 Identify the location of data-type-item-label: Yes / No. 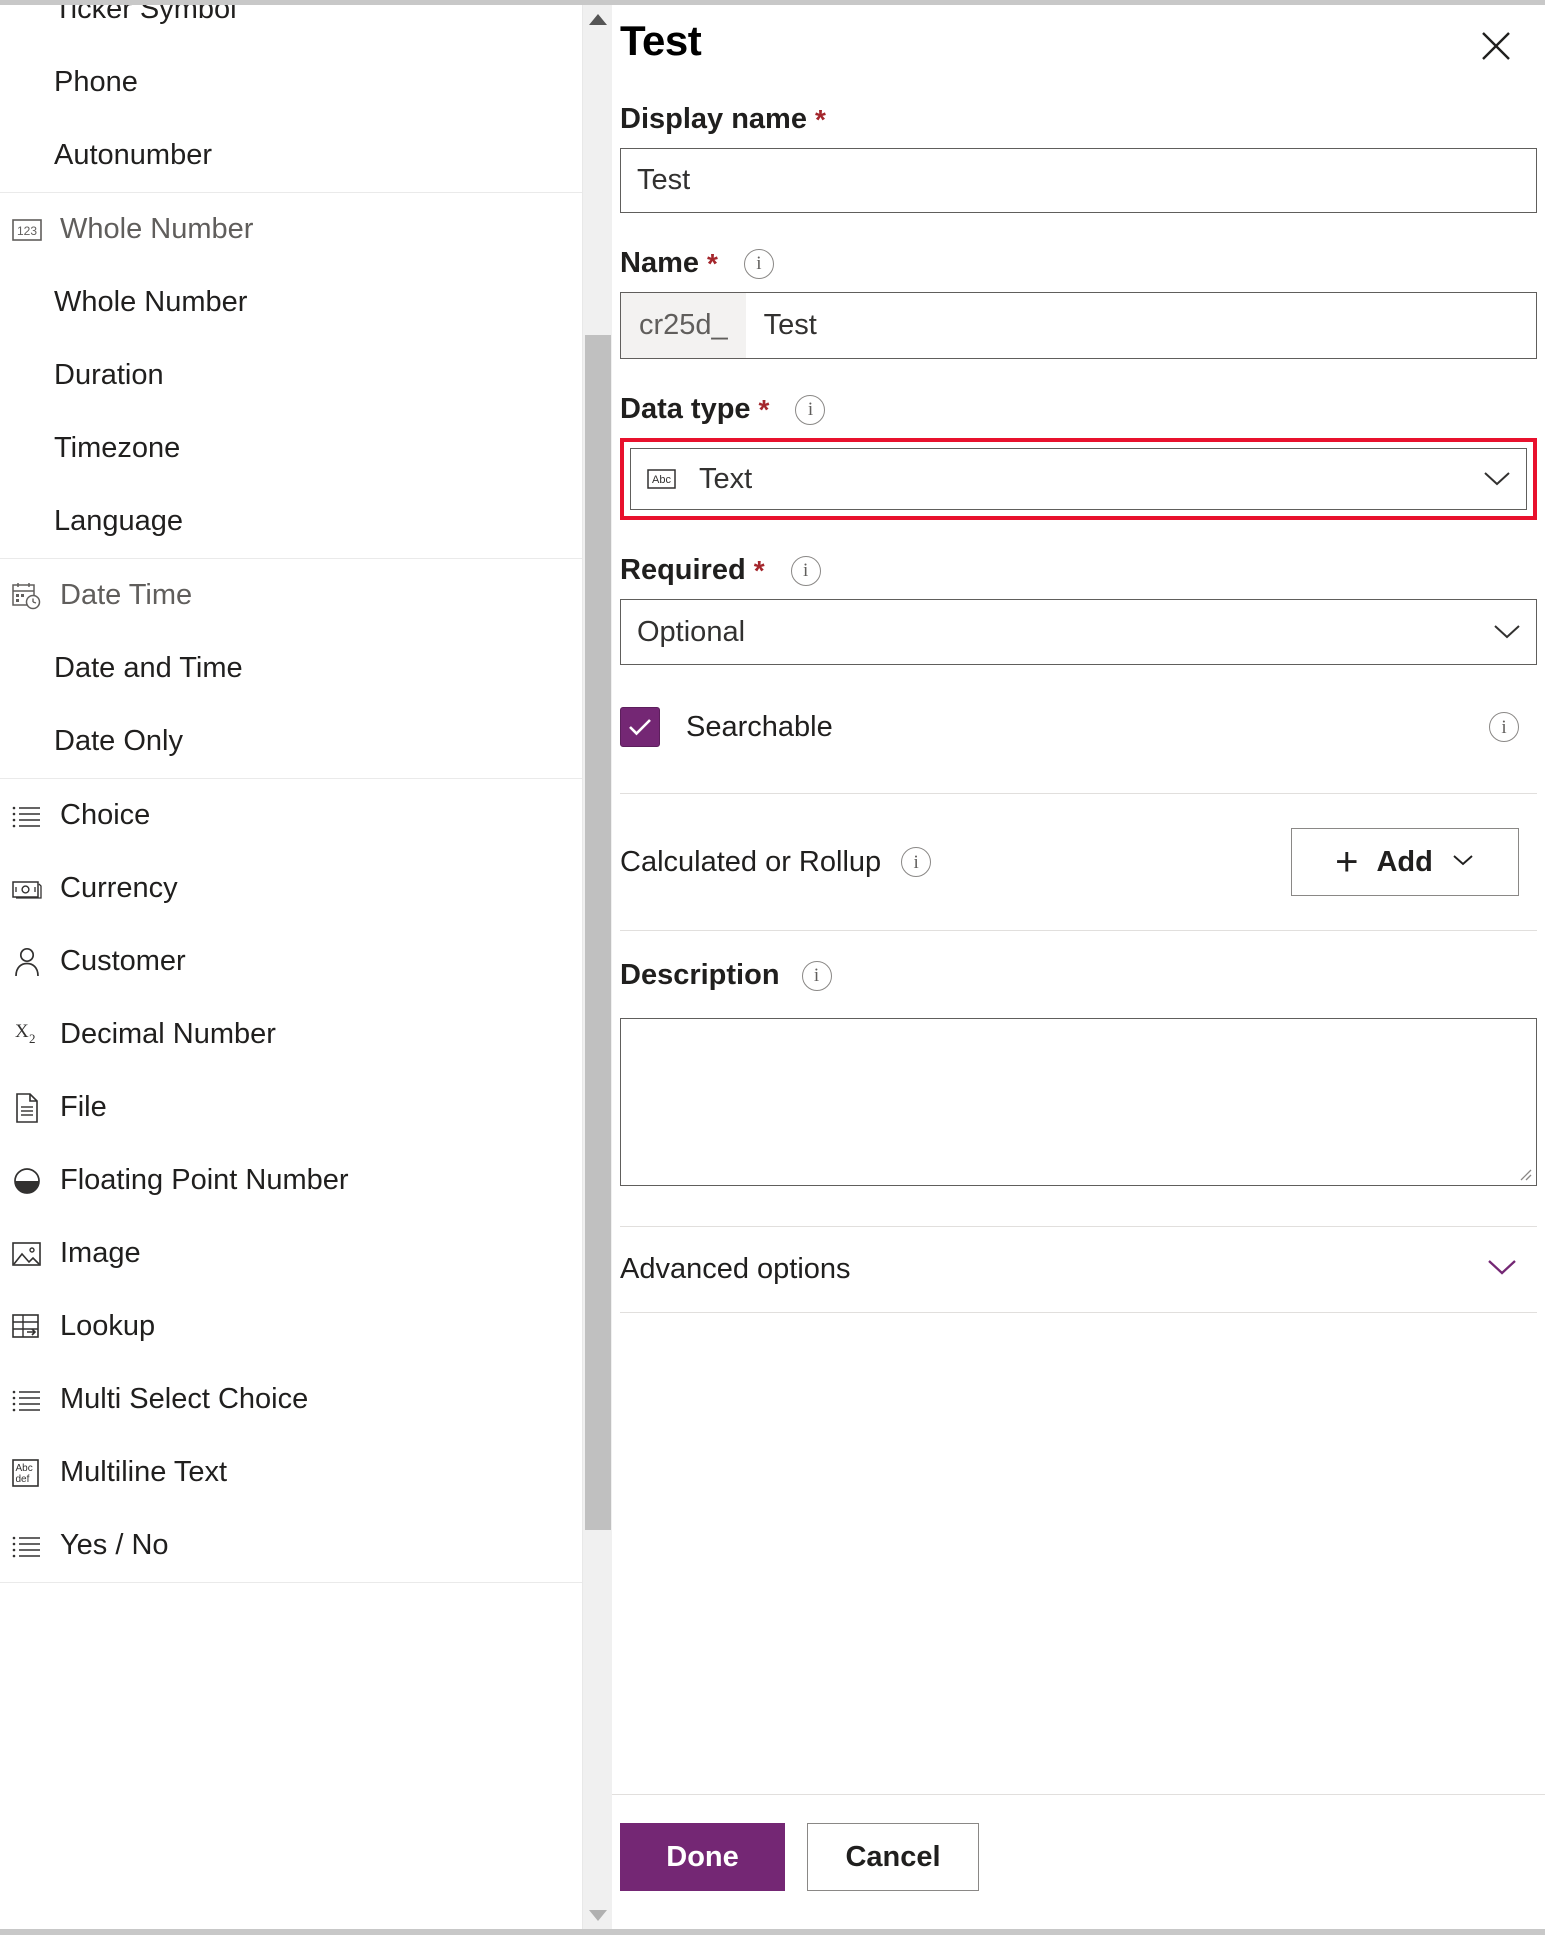
(114, 1545).